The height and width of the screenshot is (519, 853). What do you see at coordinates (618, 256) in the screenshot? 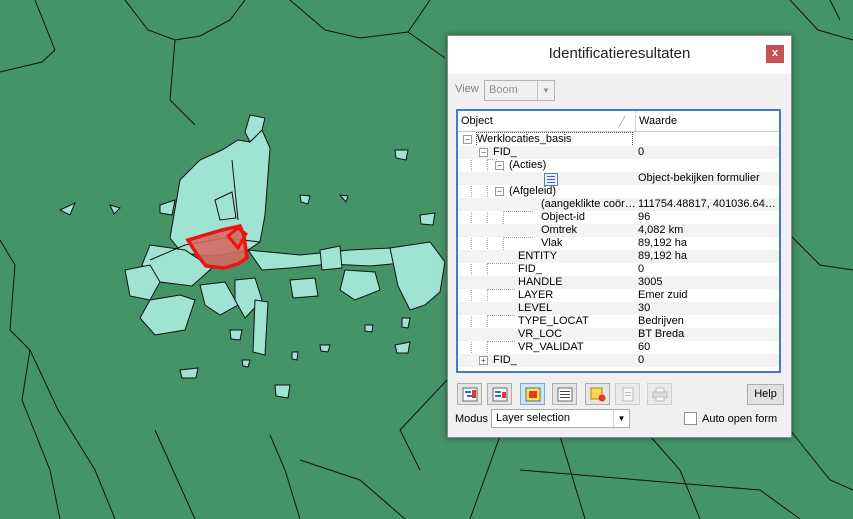
I see `tree-row: ENTITY 89,192 ha` at bounding box center [618, 256].